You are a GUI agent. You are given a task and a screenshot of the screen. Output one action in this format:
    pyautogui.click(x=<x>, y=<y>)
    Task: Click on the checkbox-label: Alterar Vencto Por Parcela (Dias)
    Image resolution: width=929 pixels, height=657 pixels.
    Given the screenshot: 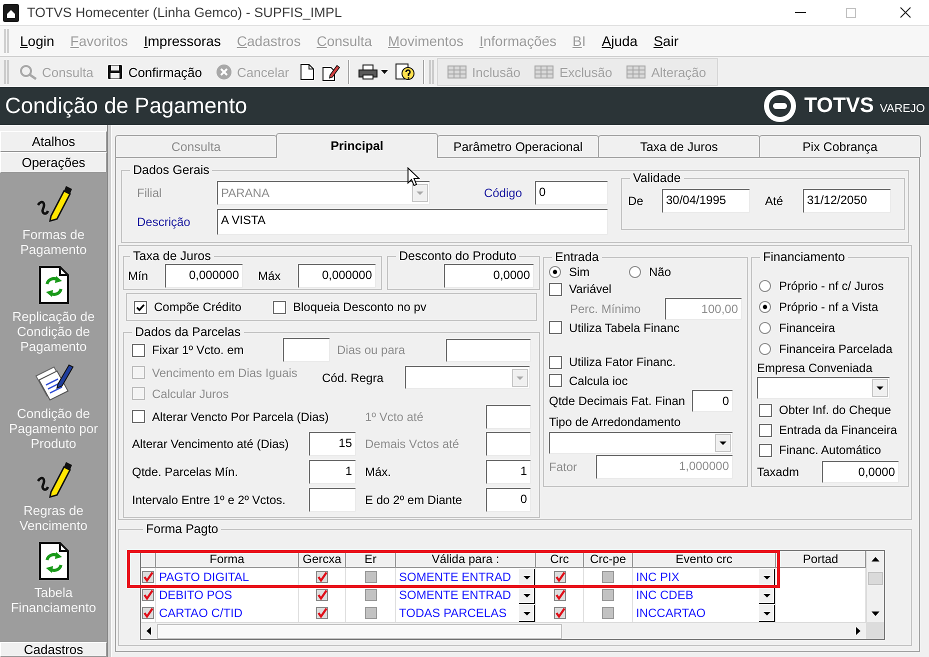 What is the action you would take?
    pyautogui.click(x=240, y=417)
    